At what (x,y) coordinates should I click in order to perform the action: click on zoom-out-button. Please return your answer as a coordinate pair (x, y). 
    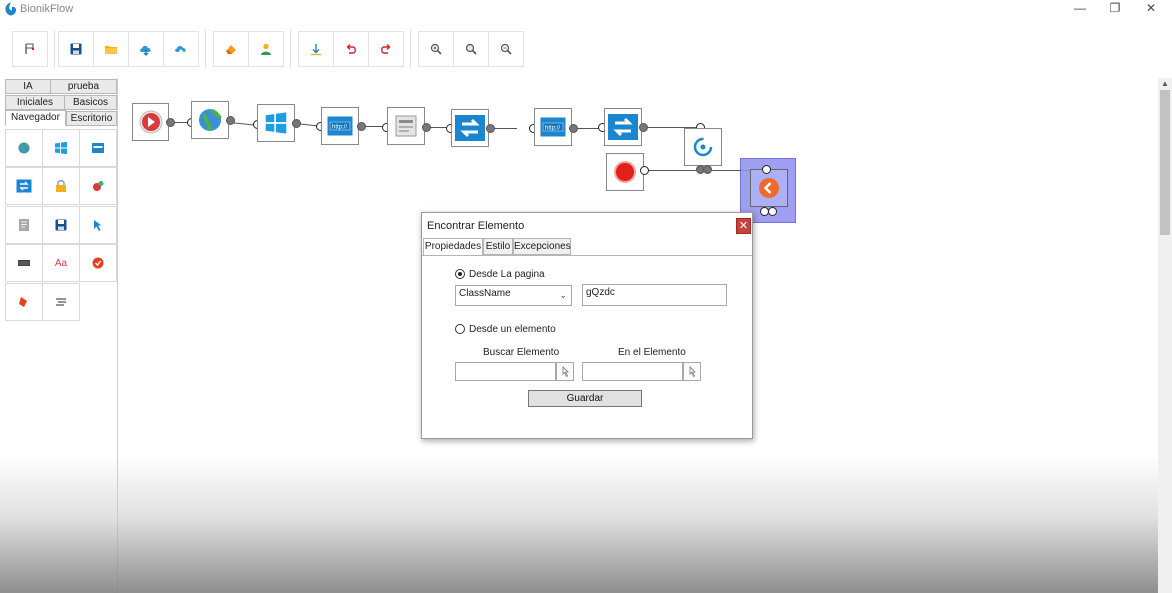
    Looking at the image, I should click on (506, 49).